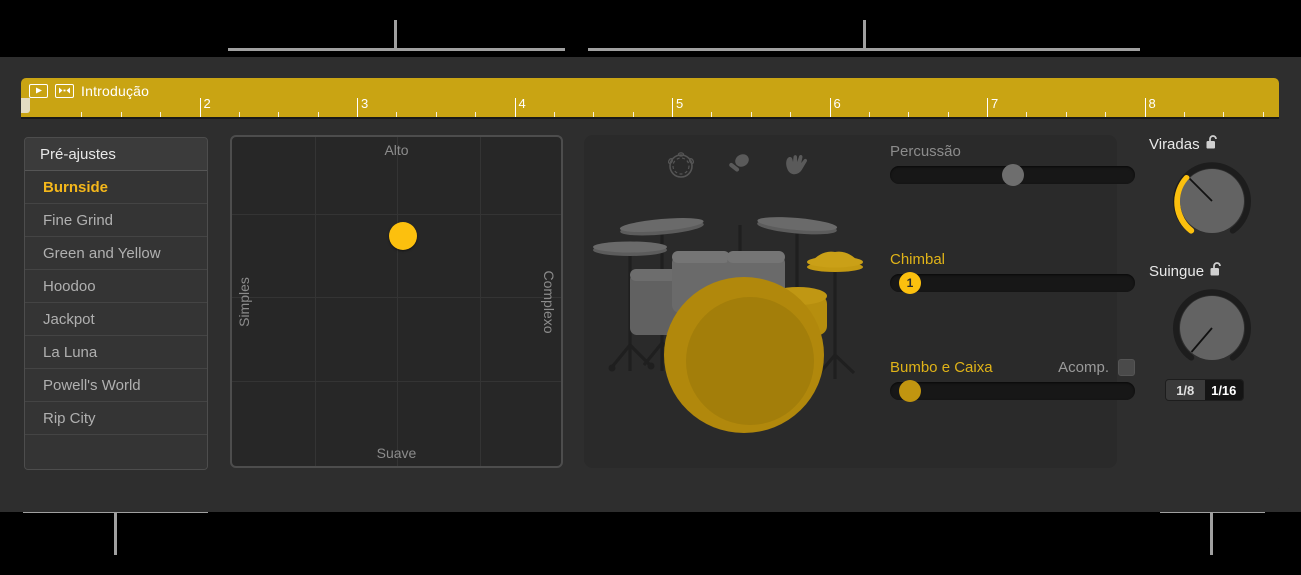  I want to click on knob-viradas, so click(1212, 201).